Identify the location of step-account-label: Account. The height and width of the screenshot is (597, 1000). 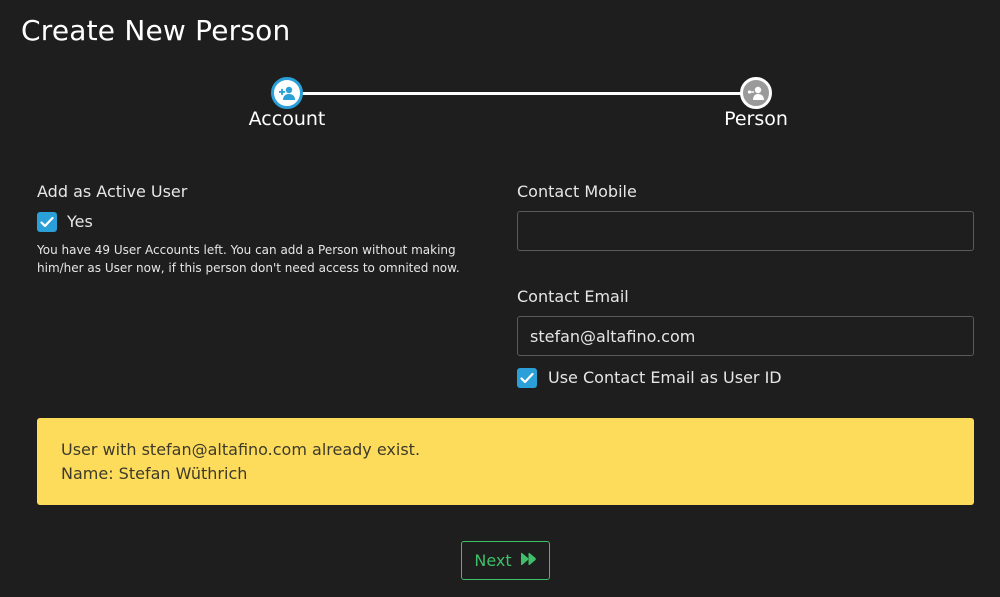
(287, 119).